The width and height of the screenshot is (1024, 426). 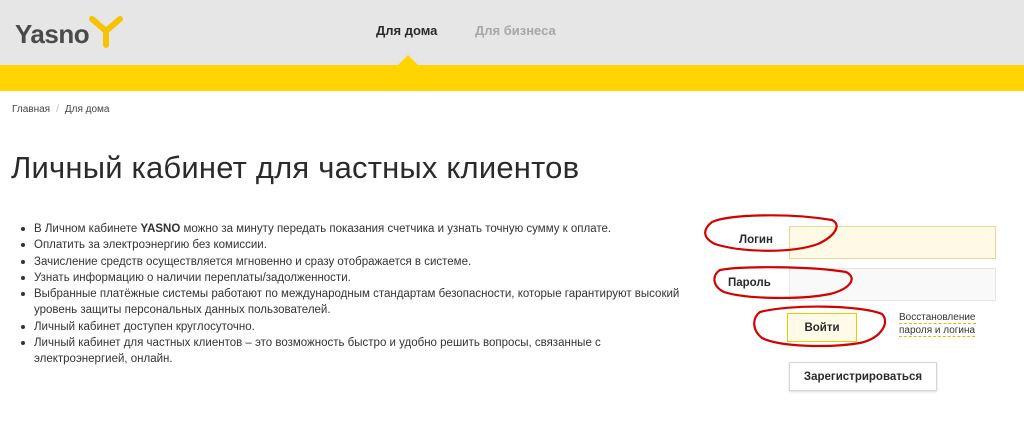 I want to click on list-item: Оплатить за электроэнергию без комиссии., so click(x=350, y=245).